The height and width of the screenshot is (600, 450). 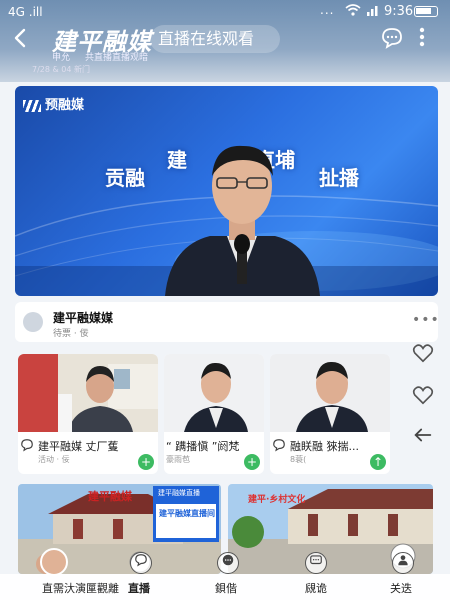 I want to click on channel-more-button: •••, so click(x=426, y=320).